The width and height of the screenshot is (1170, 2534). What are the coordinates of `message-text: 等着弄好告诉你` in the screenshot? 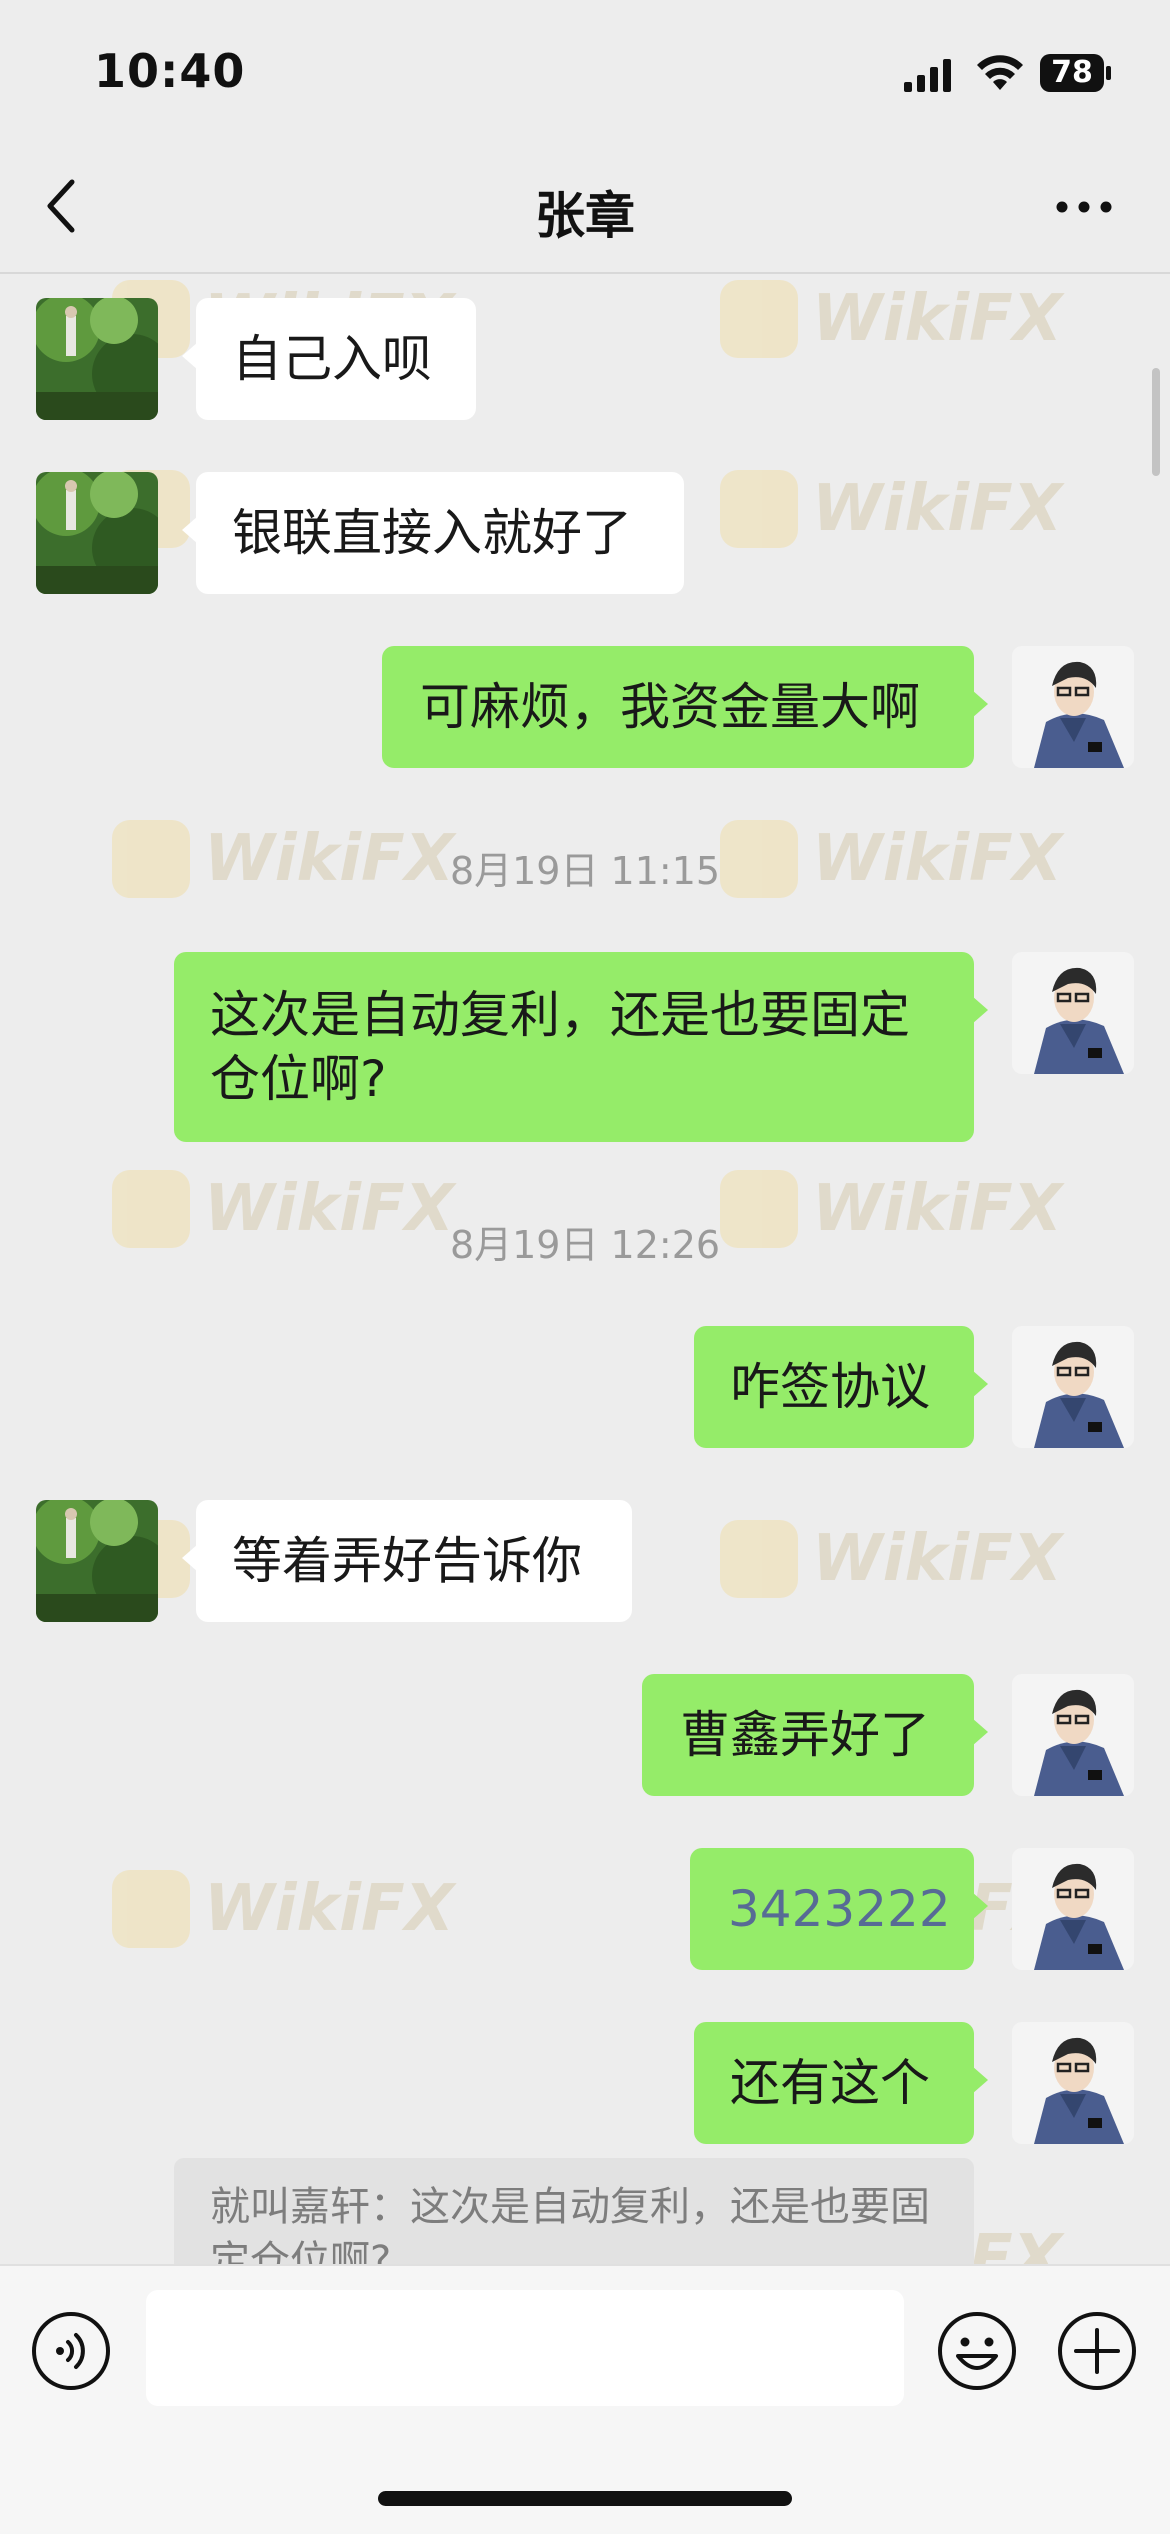 It's located at (407, 1561).